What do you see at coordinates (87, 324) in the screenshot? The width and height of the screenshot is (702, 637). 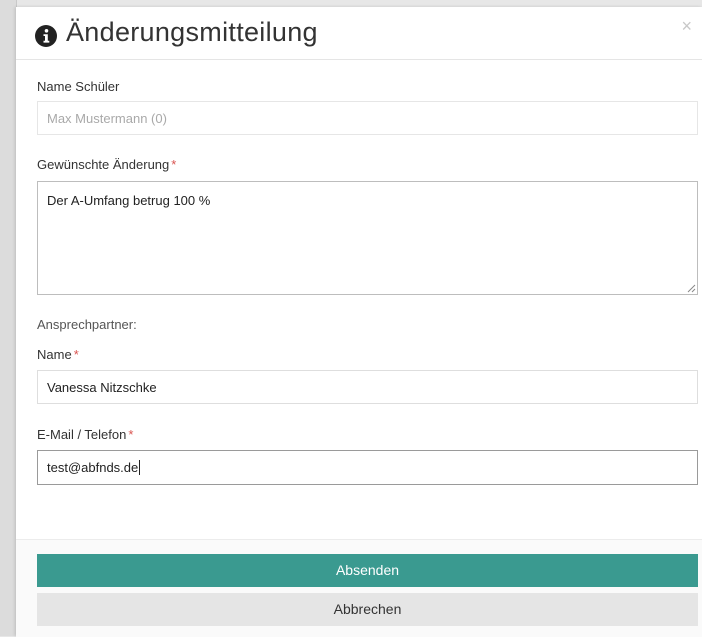 I see `contact-heading: Ansprechpartner:` at bounding box center [87, 324].